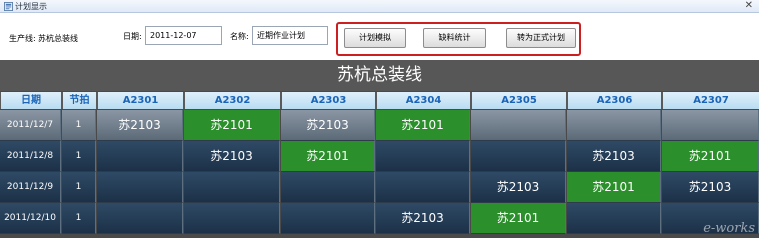  What do you see at coordinates (183, 35) in the screenshot?
I see `date-field: 2011-12-07` at bounding box center [183, 35].